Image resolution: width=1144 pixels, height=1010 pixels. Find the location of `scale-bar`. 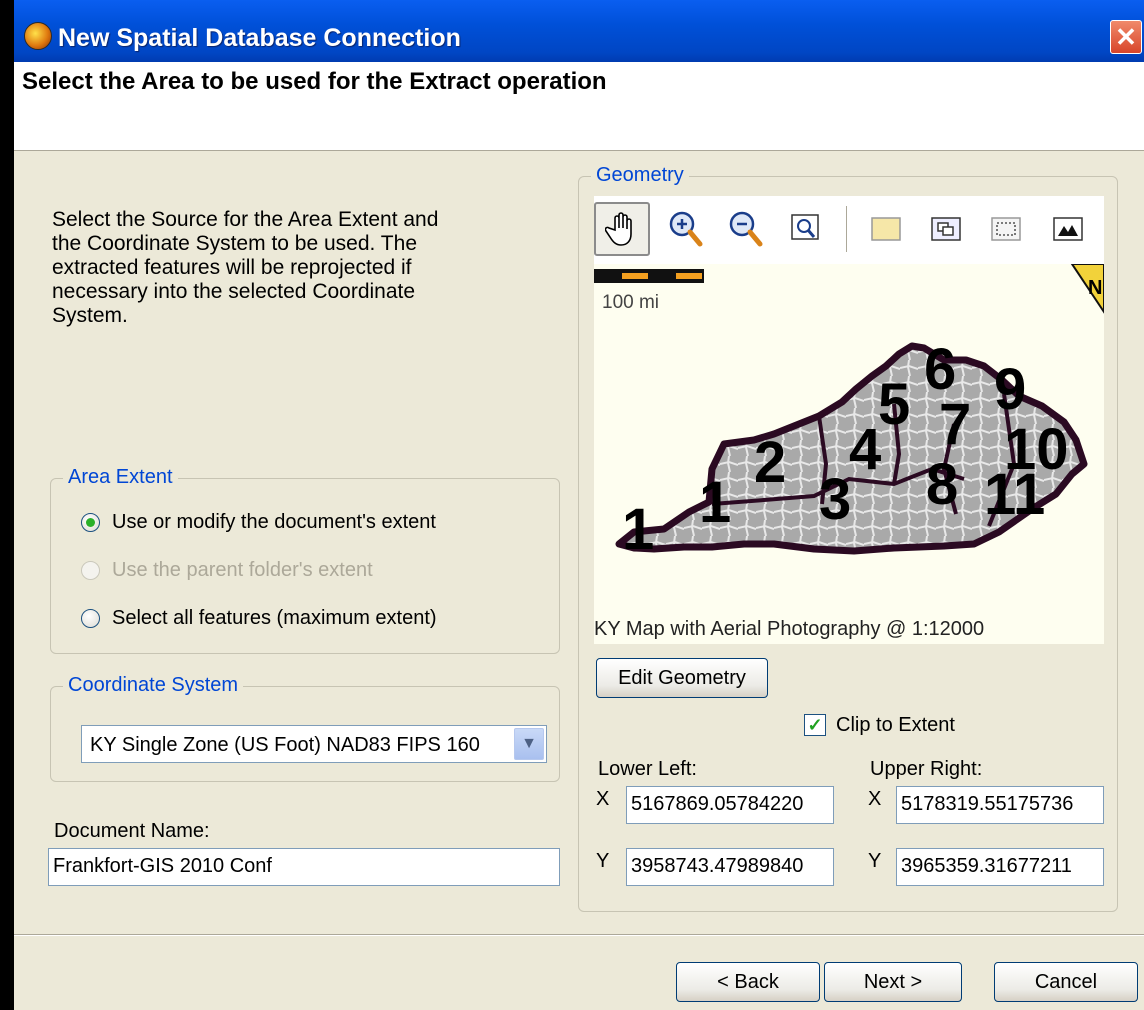

scale-bar is located at coordinates (649, 276).